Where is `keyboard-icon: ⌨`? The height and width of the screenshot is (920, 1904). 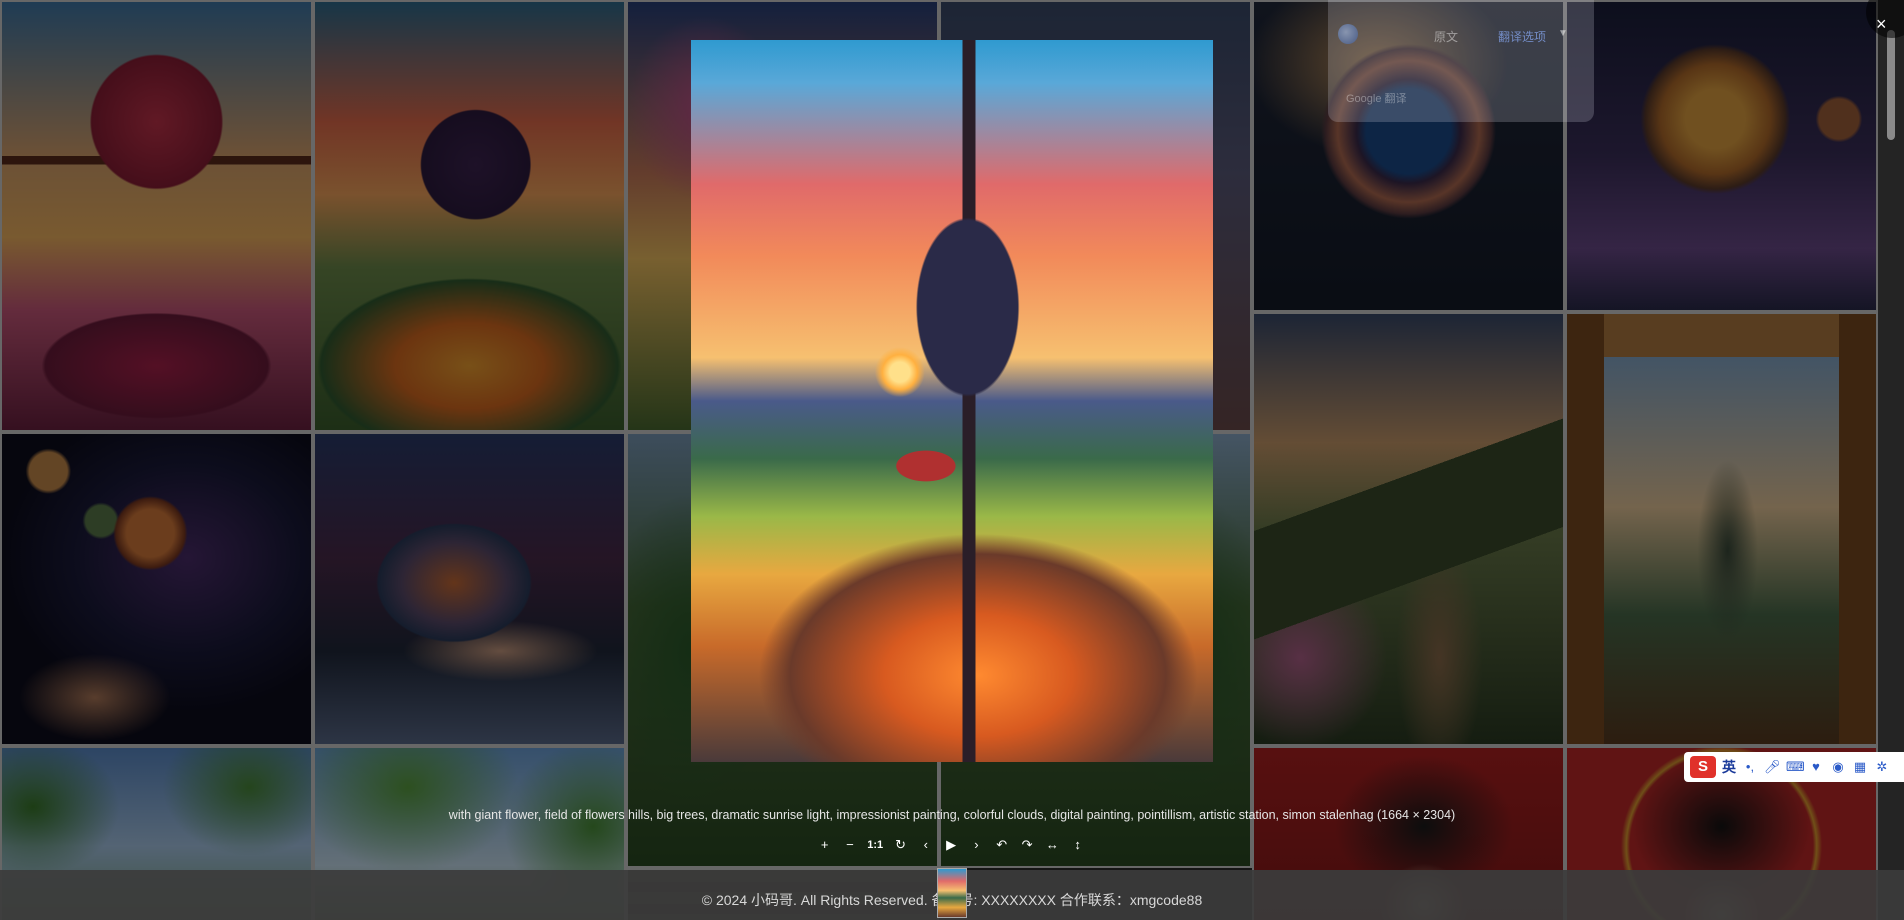 keyboard-icon: ⌨ is located at coordinates (1795, 767).